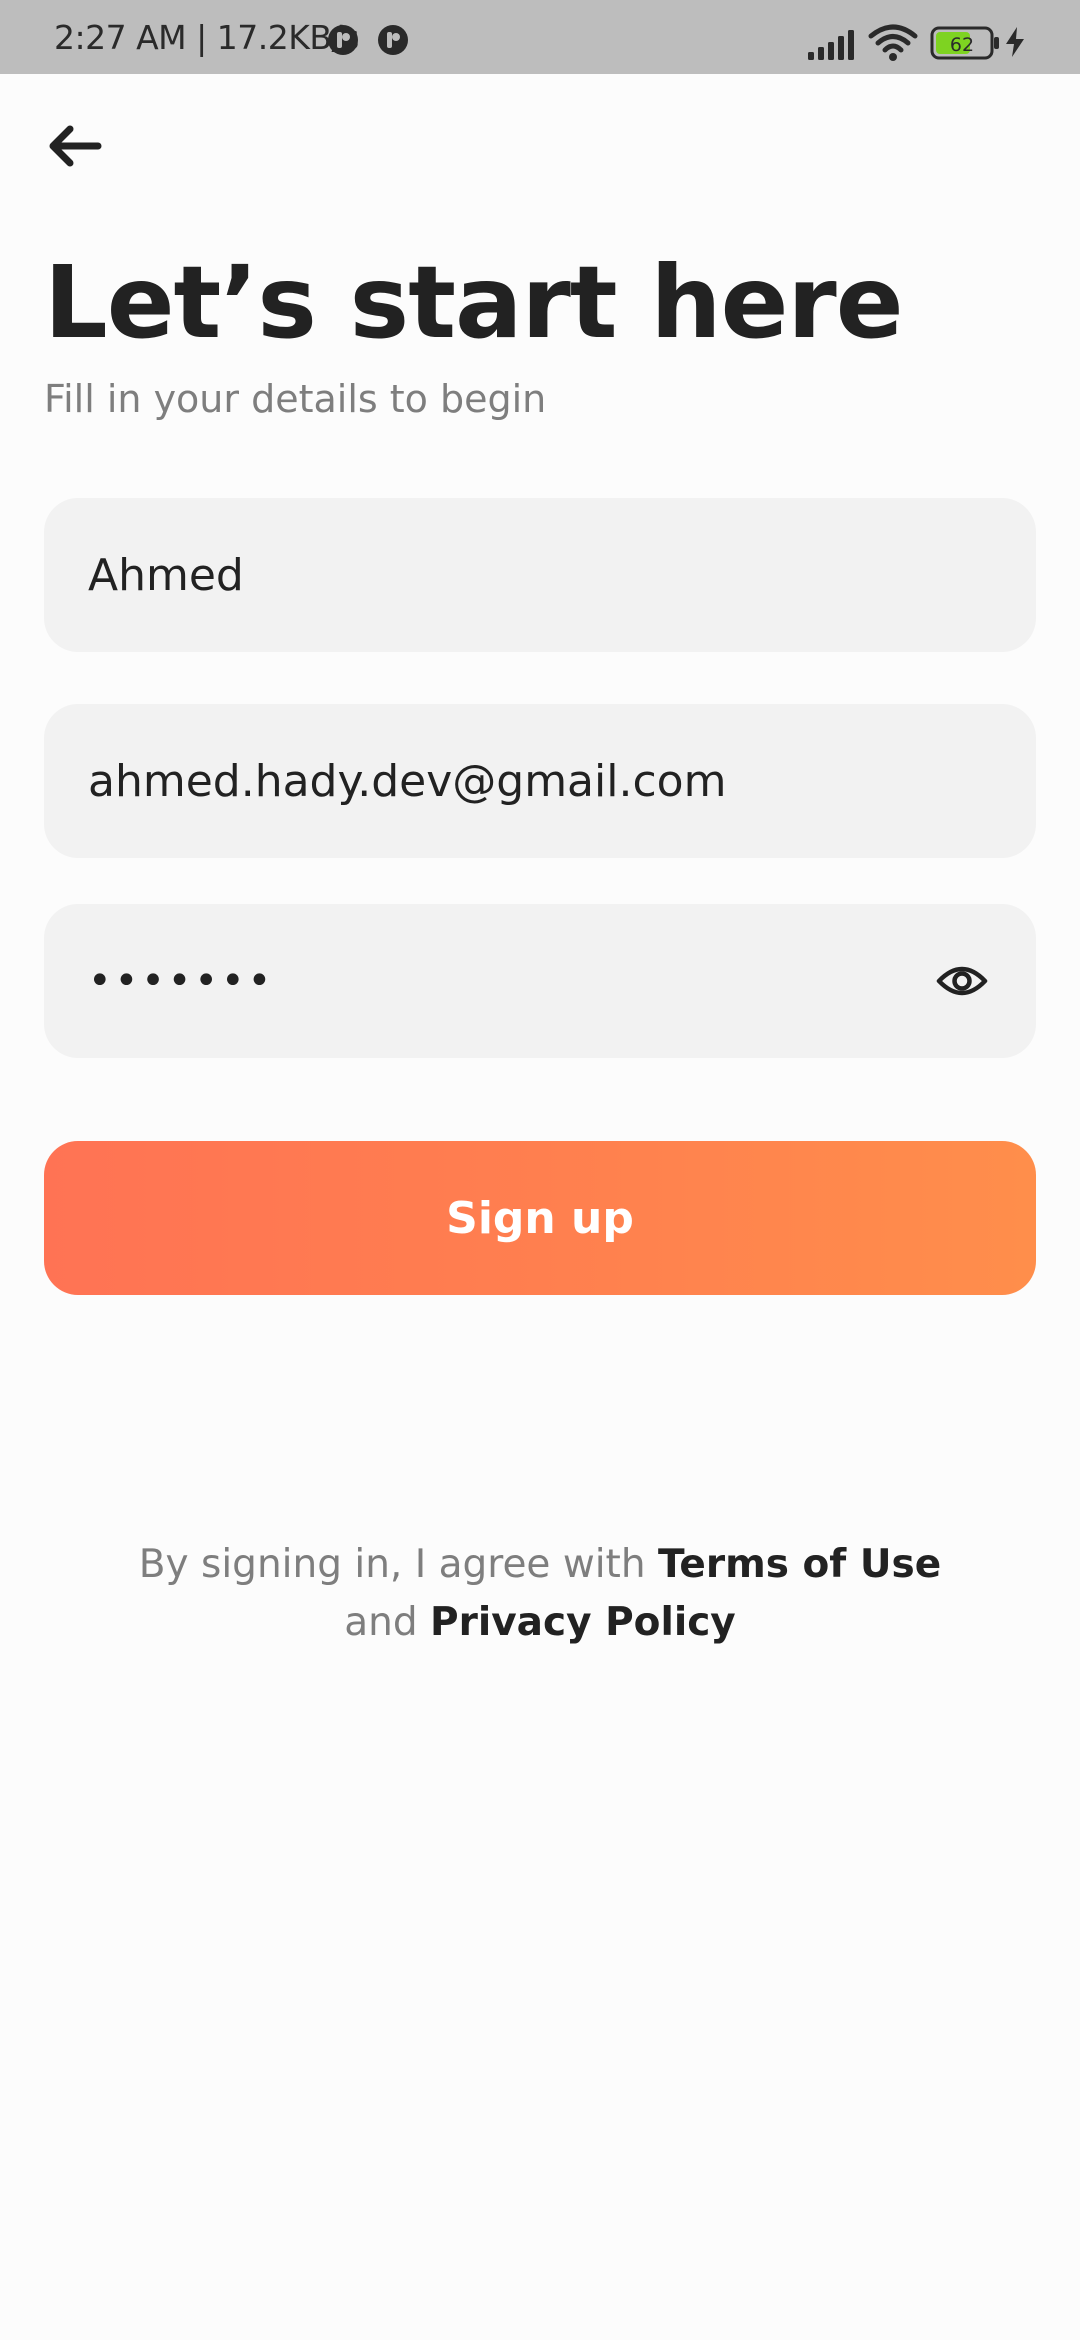 The image size is (1080, 2340). I want to click on signal-icon, so click(832, 46).